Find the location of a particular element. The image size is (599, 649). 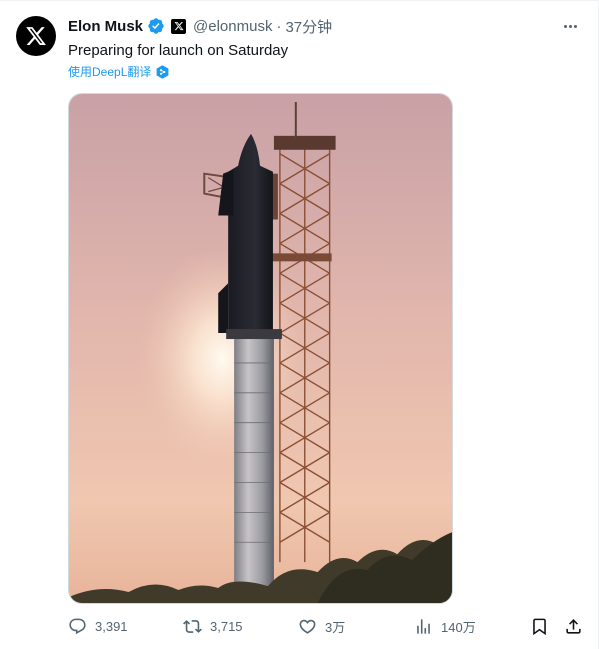

views-count: 140万 is located at coordinates (458, 627).